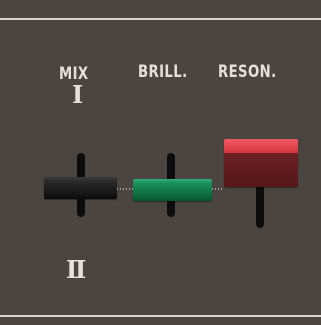 The image size is (321, 325). What do you see at coordinates (261, 170) in the screenshot?
I see `reson-handle-body` at bounding box center [261, 170].